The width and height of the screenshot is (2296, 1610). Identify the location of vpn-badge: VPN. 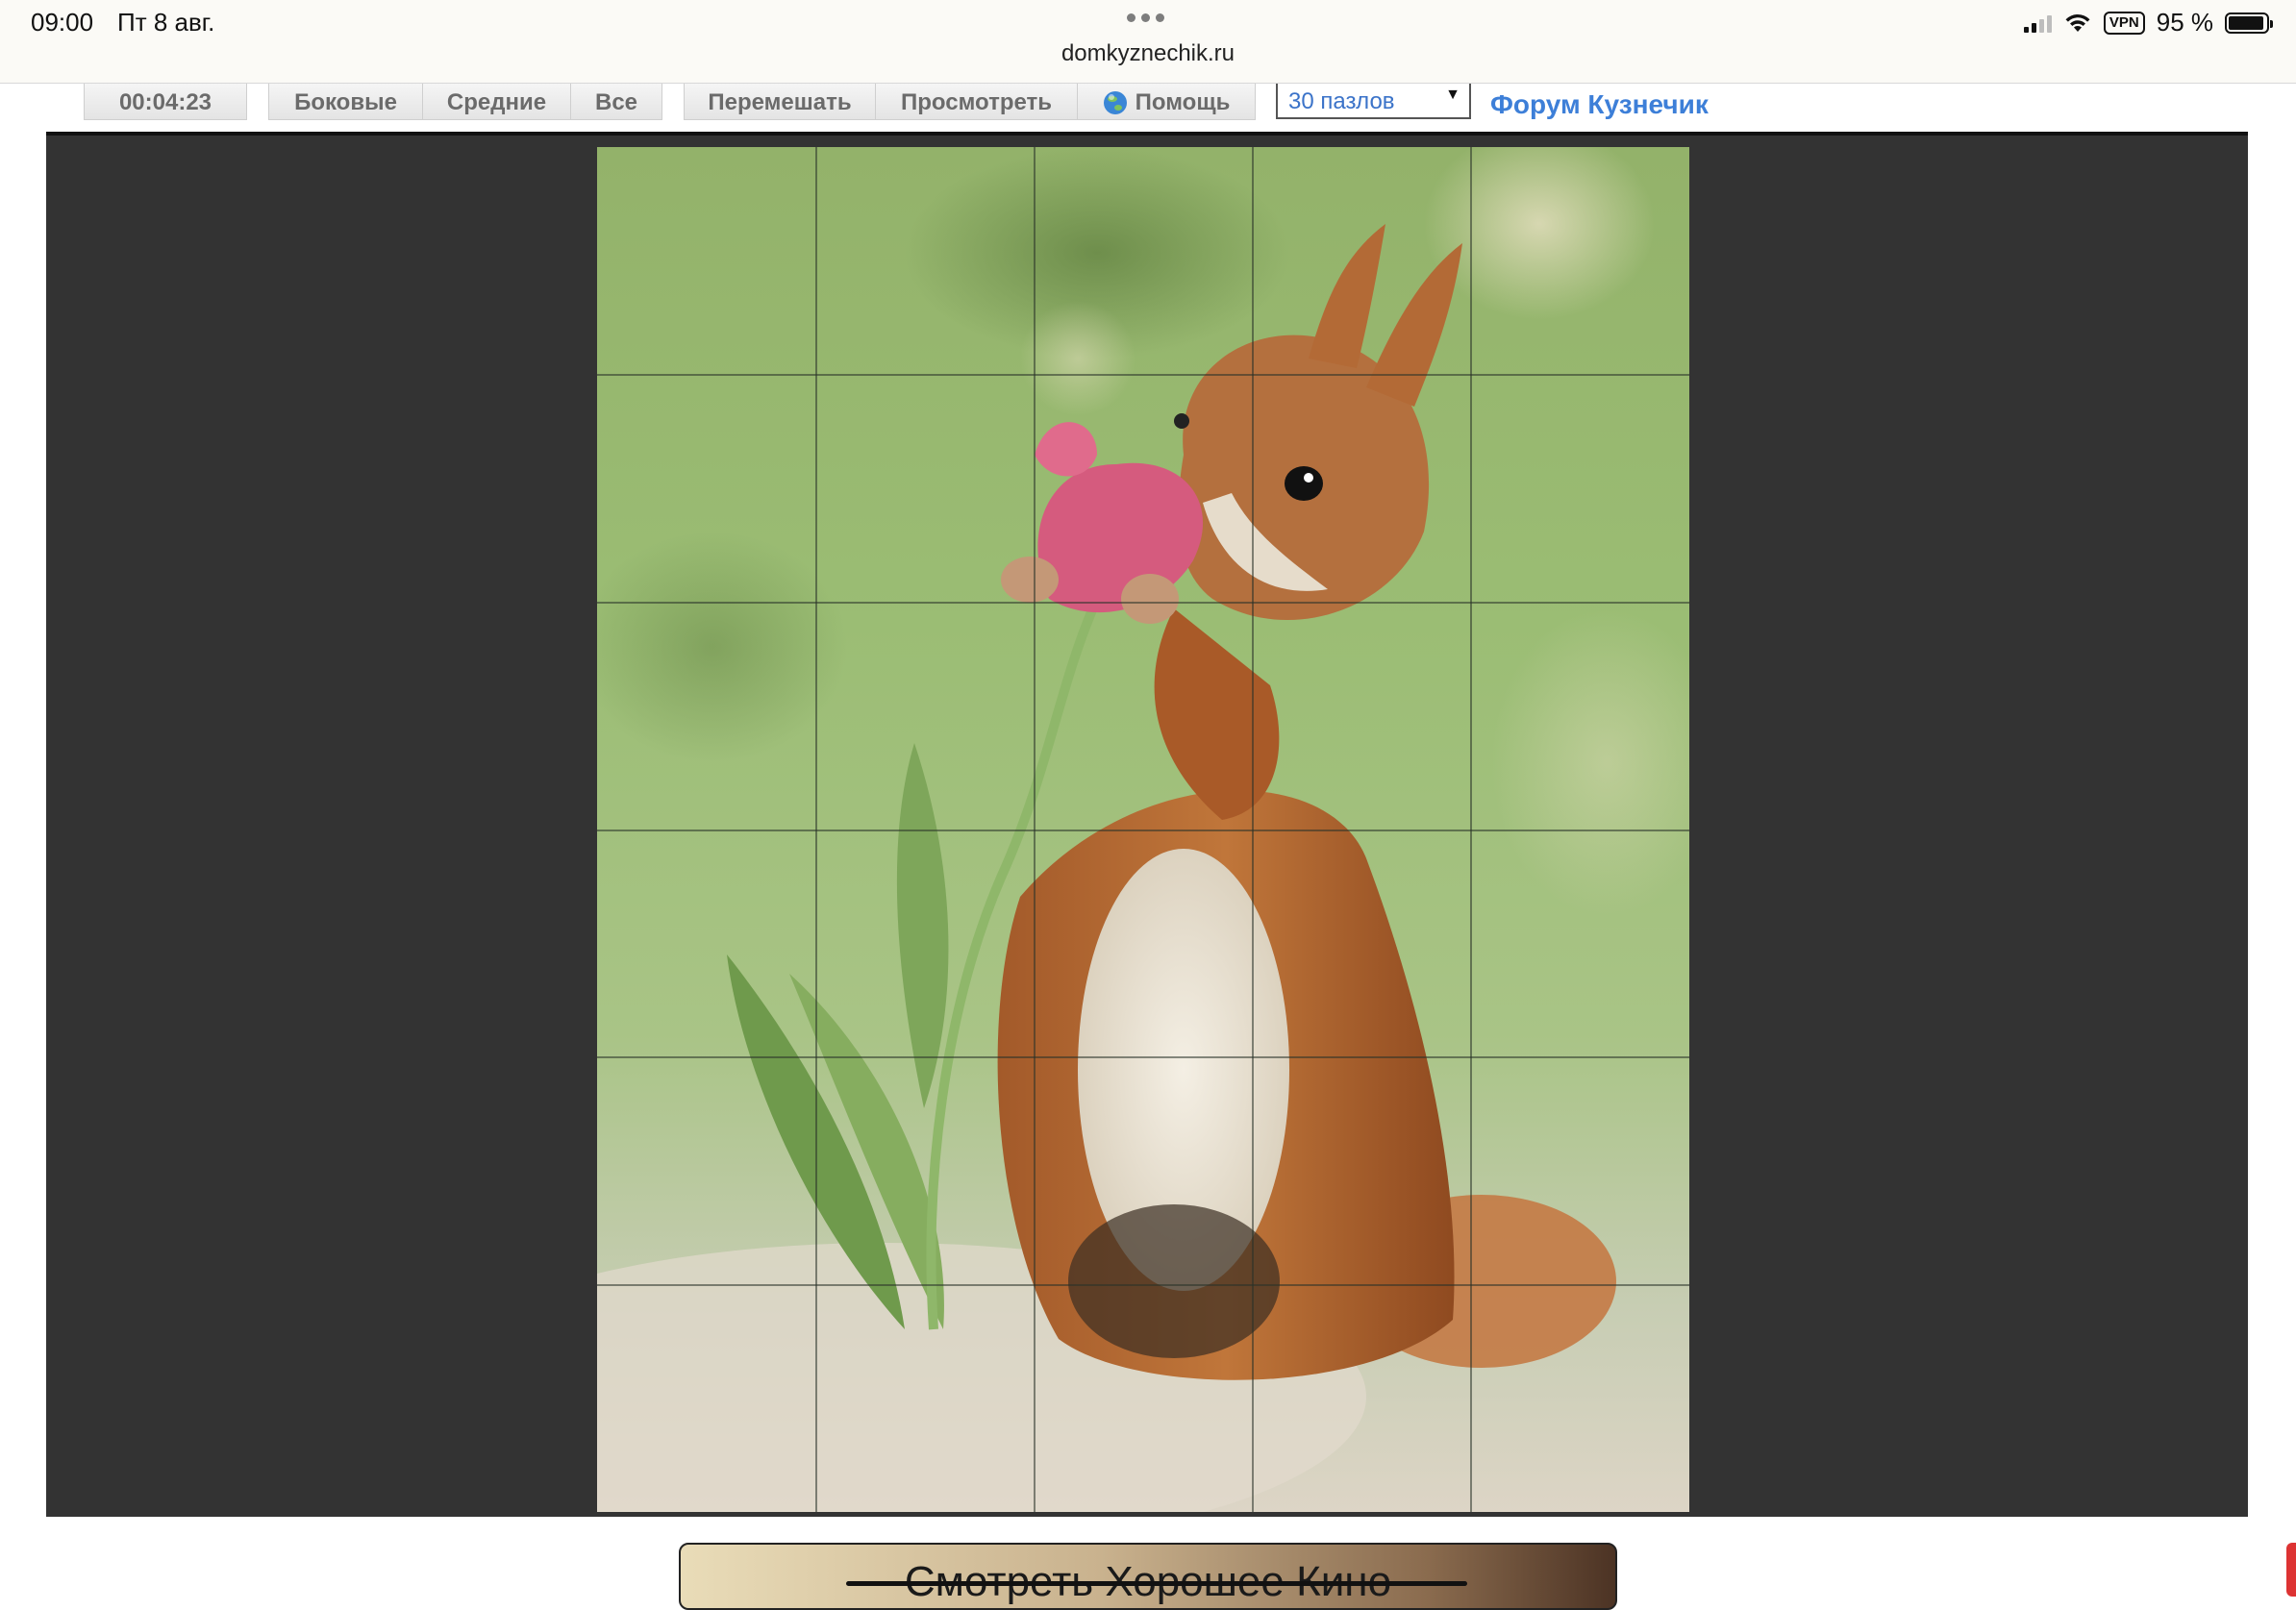
(2124, 23).